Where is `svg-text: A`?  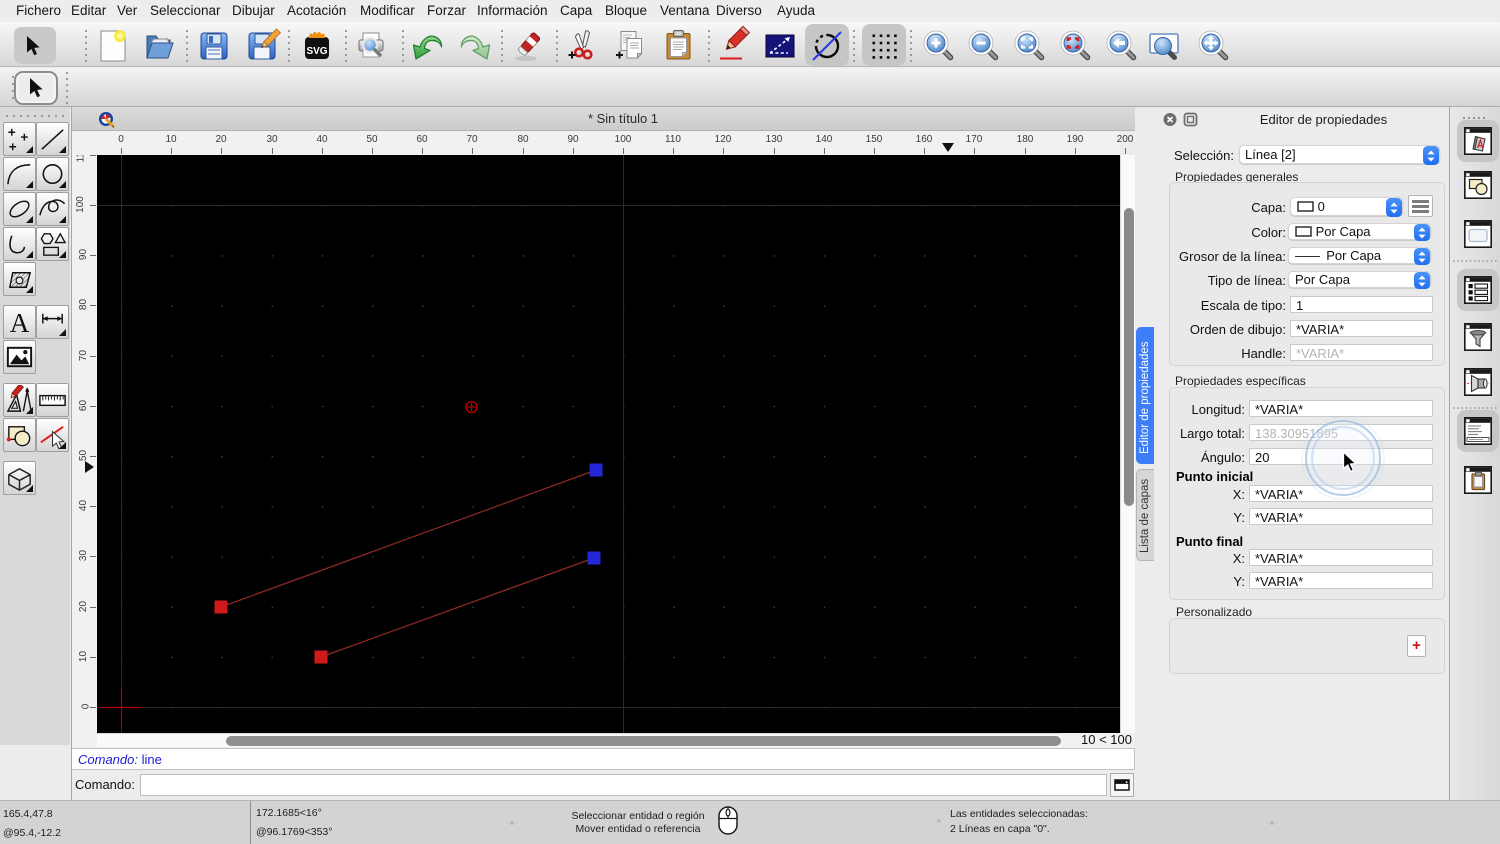 svg-text: A is located at coordinates (20, 323).